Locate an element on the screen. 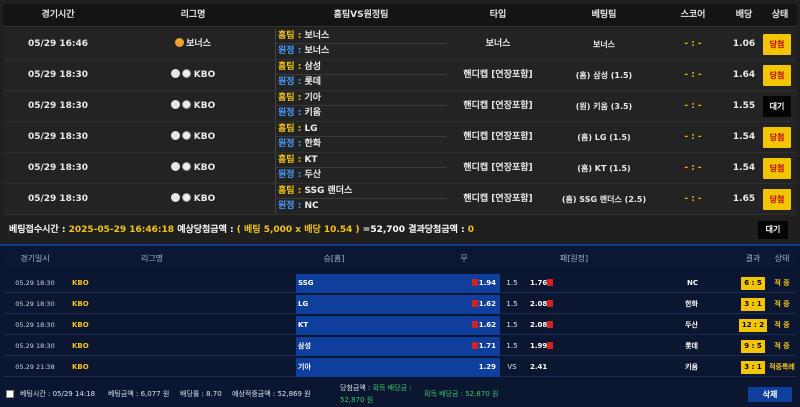  bet-pick: (홈) LG (1.5) is located at coordinates (604, 137).